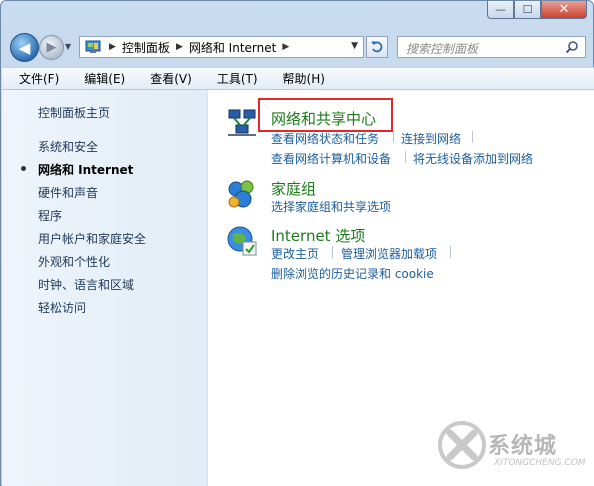 Image resolution: width=594 pixels, height=486 pixels. Describe the element at coordinates (523, 446) in the screenshot. I see `watermark-text: 系统城` at that location.